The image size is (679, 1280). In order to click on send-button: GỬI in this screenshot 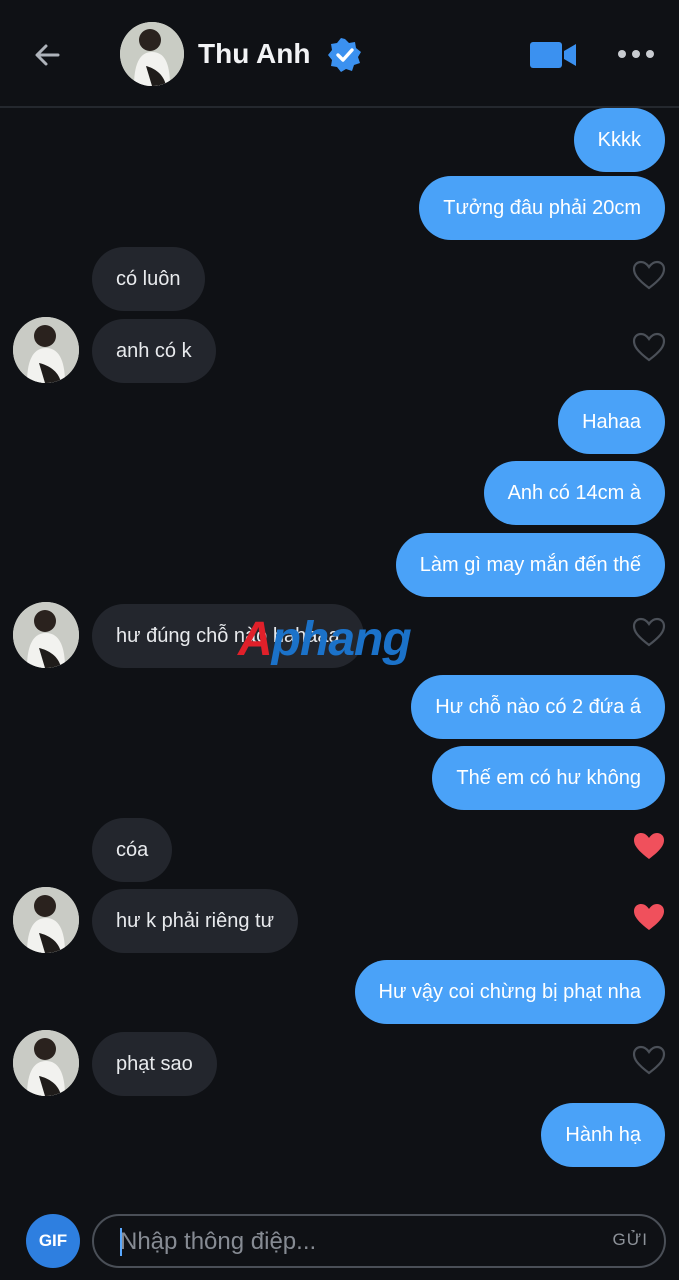, I will do `click(630, 1240)`.